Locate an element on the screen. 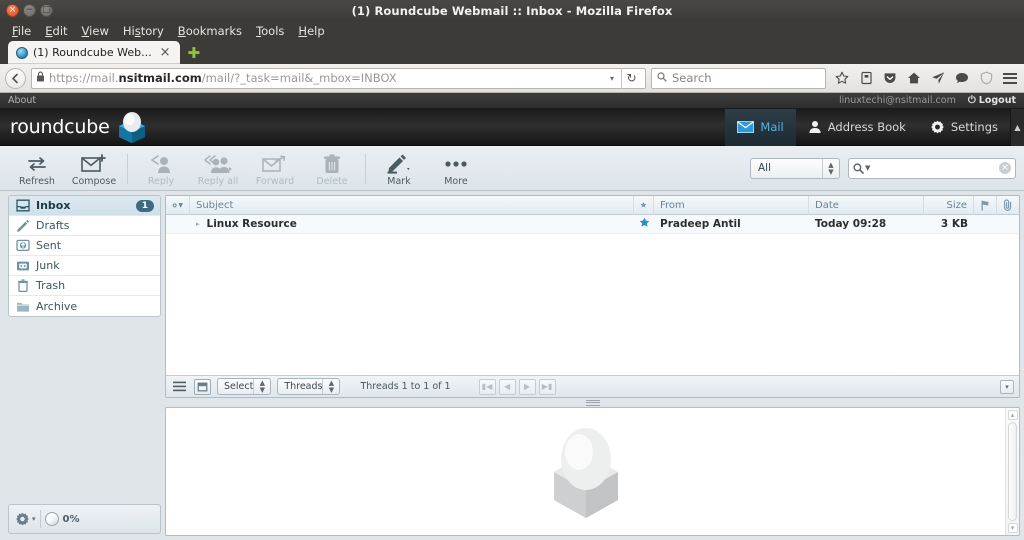 Image resolution: width=1024 pixels, height=540 pixels. menu-icon is located at coordinates (1010, 78).